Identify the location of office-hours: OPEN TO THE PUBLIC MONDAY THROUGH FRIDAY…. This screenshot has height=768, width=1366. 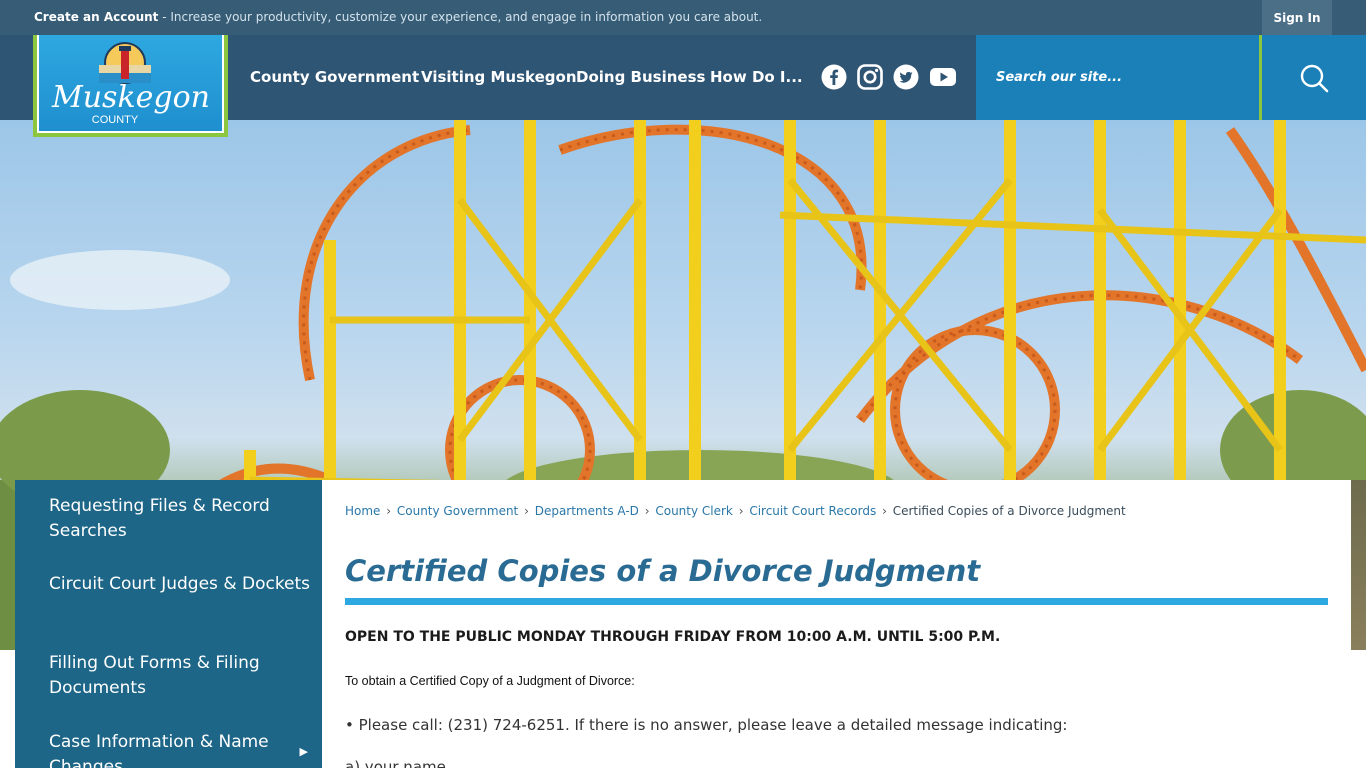
(673, 637).